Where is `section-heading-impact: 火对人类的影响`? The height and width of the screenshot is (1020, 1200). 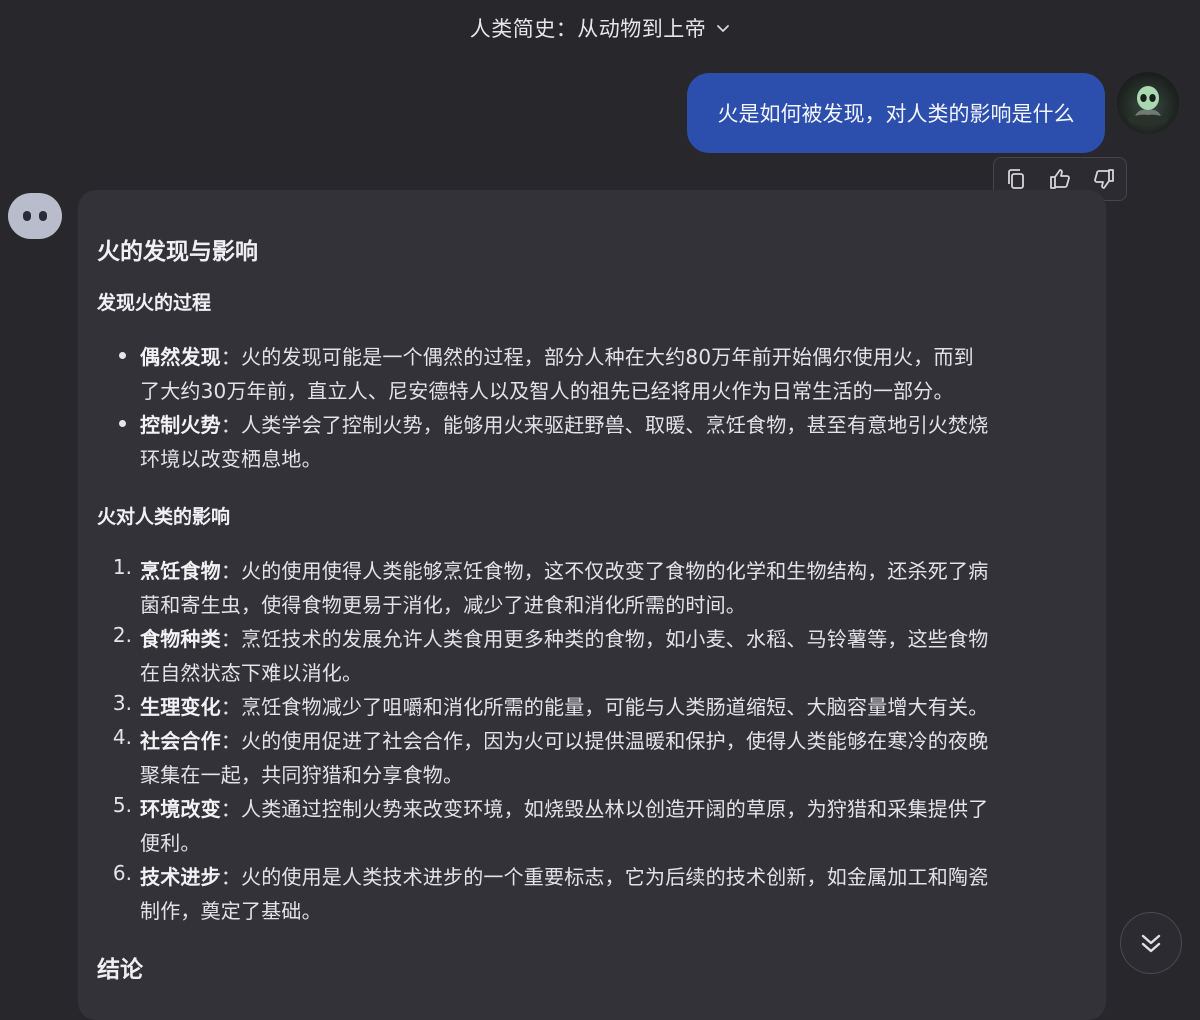 section-heading-impact: 火对人类的影响 is located at coordinates (164, 517).